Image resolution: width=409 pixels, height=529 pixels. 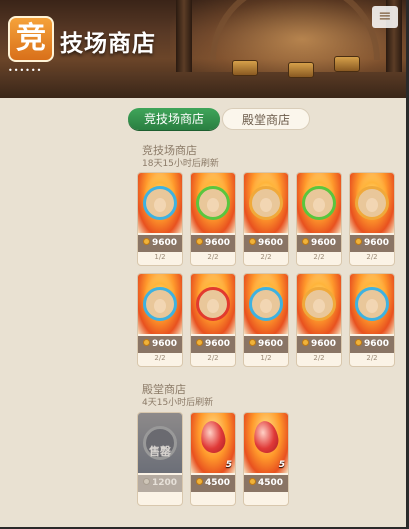 I want to click on tab-hall-shop: 殿堂商店, so click(x=266, y=119).